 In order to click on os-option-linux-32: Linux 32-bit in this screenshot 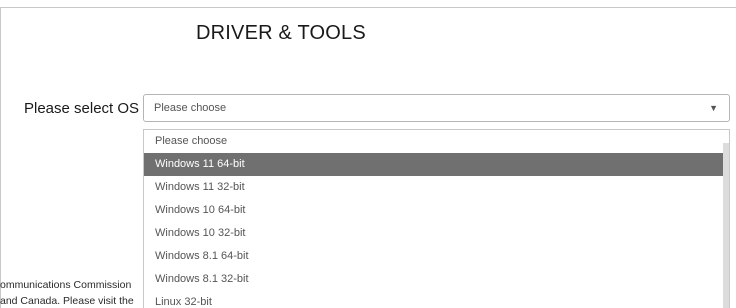, I will do `click(434, 299)`.